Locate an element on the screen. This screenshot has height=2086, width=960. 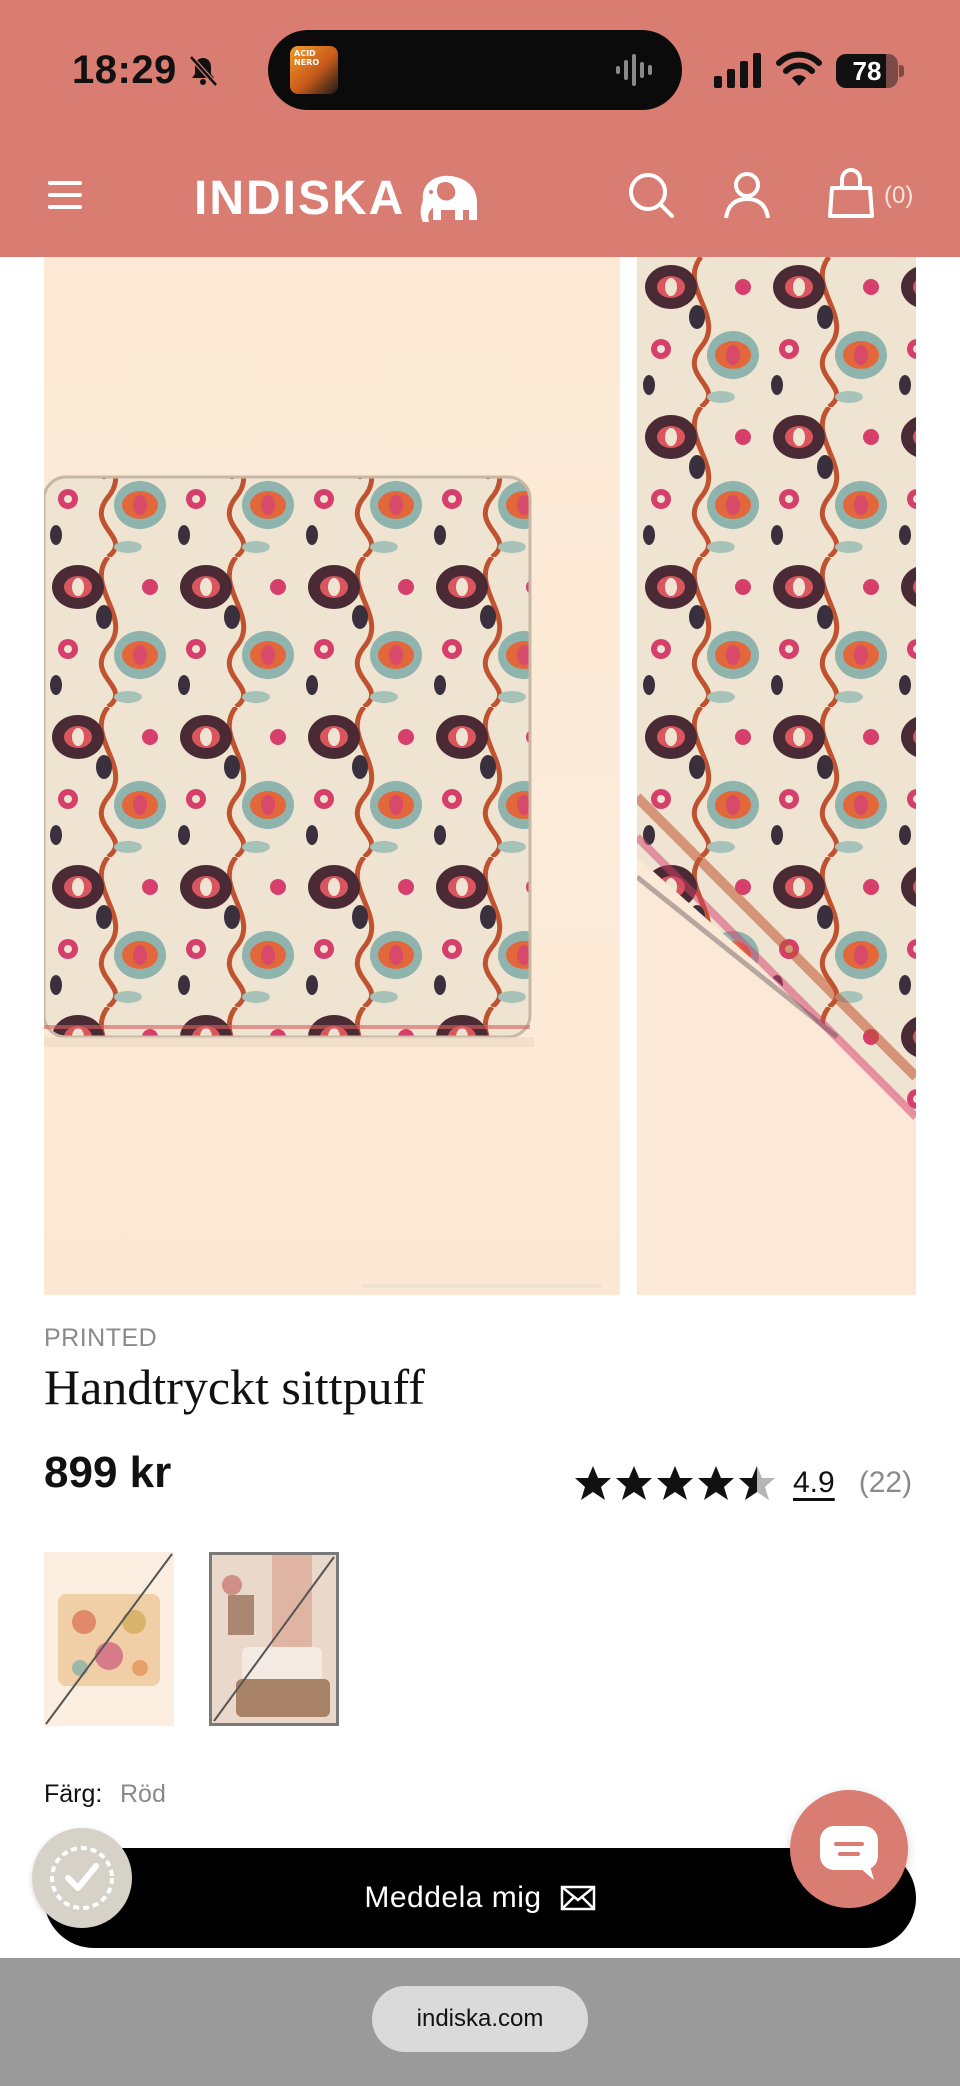
color-value: Röd is located at coordinates (143, 1794).